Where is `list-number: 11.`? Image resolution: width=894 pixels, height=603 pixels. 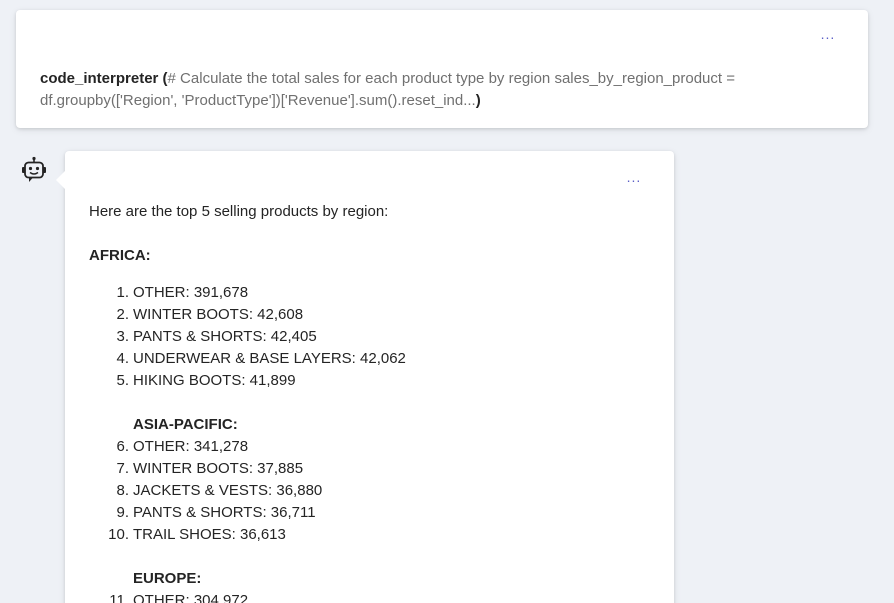
list-number: 11. is located at coordinates (119, 597).